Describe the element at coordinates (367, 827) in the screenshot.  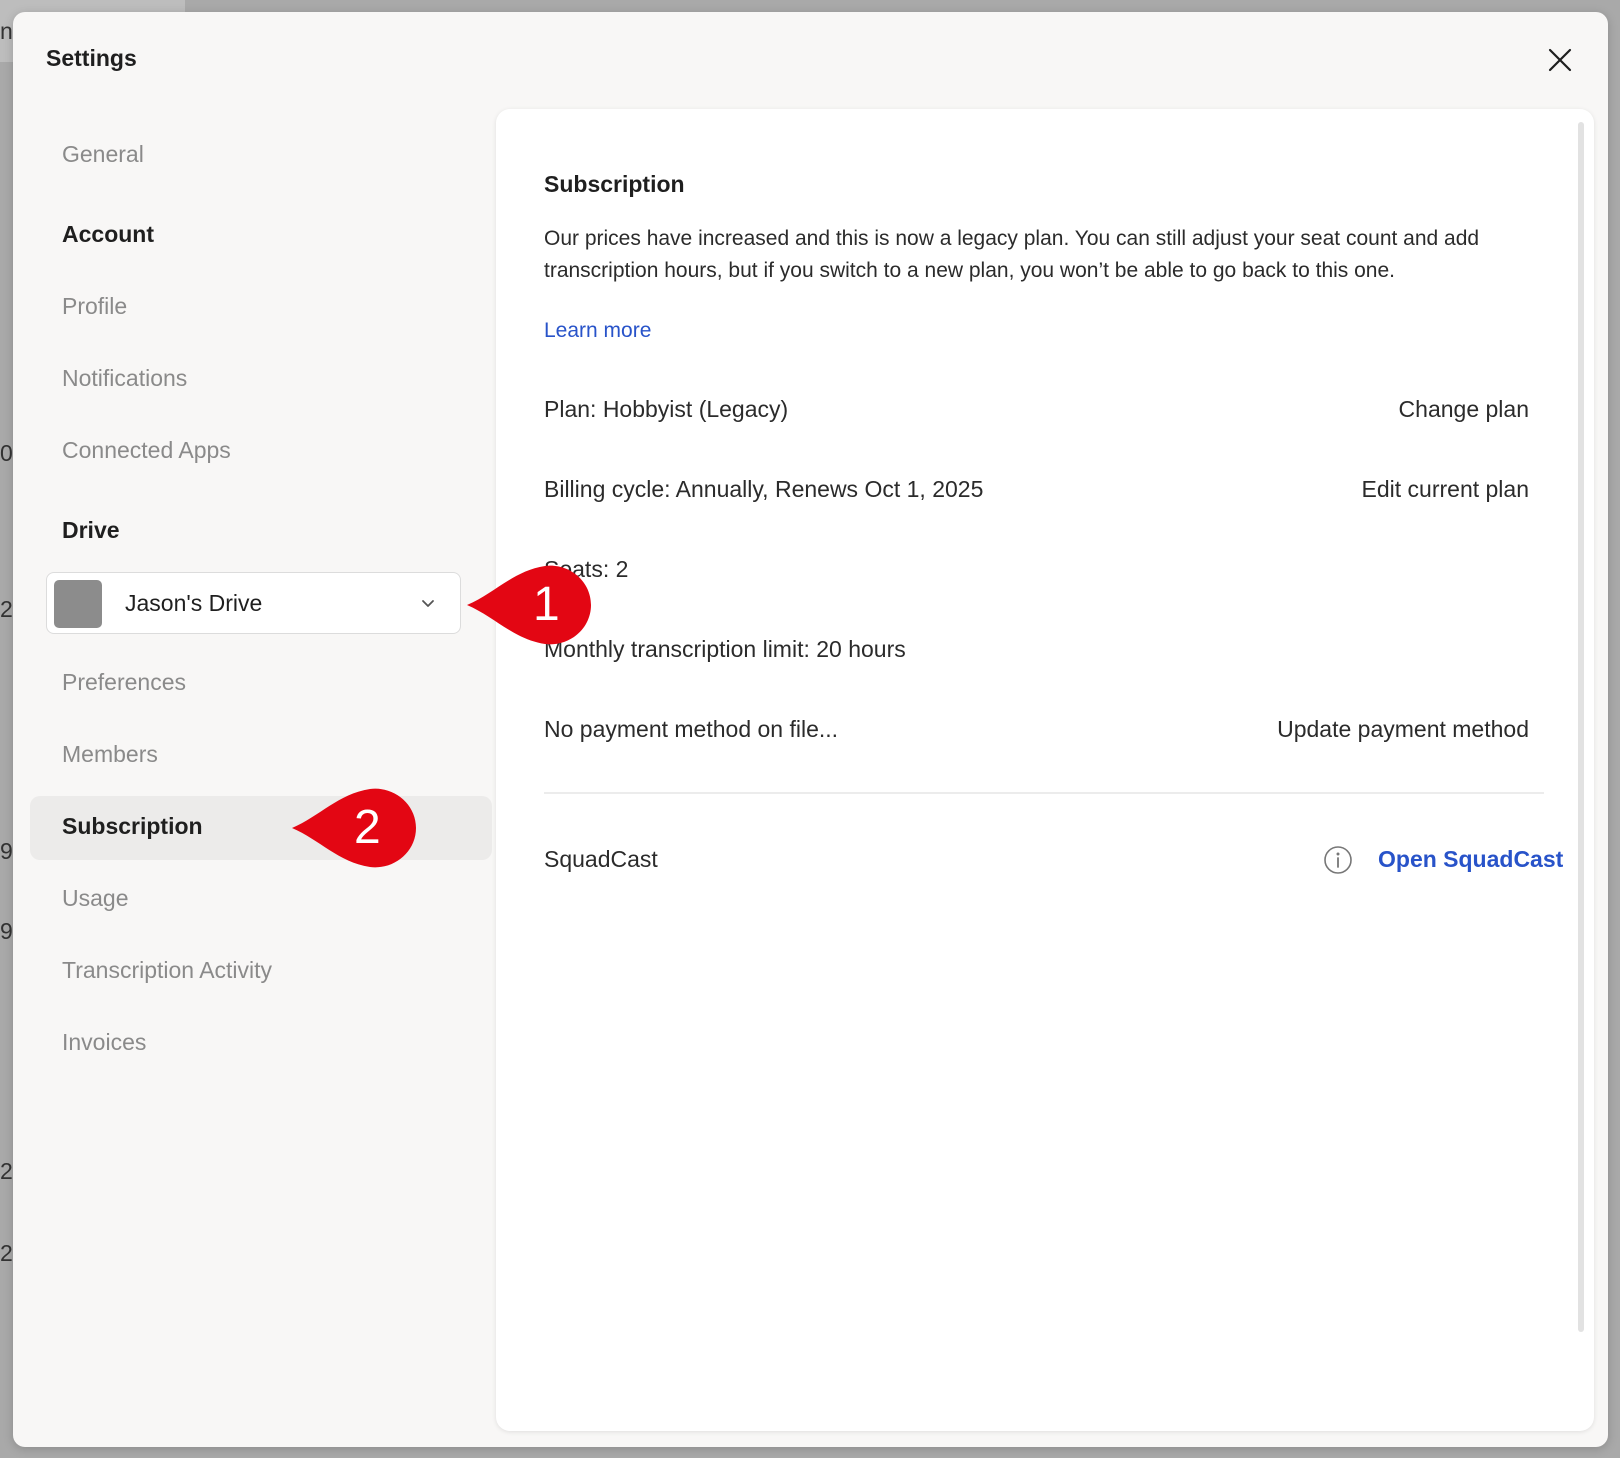
I see `callout-number-2: 2` at that location.